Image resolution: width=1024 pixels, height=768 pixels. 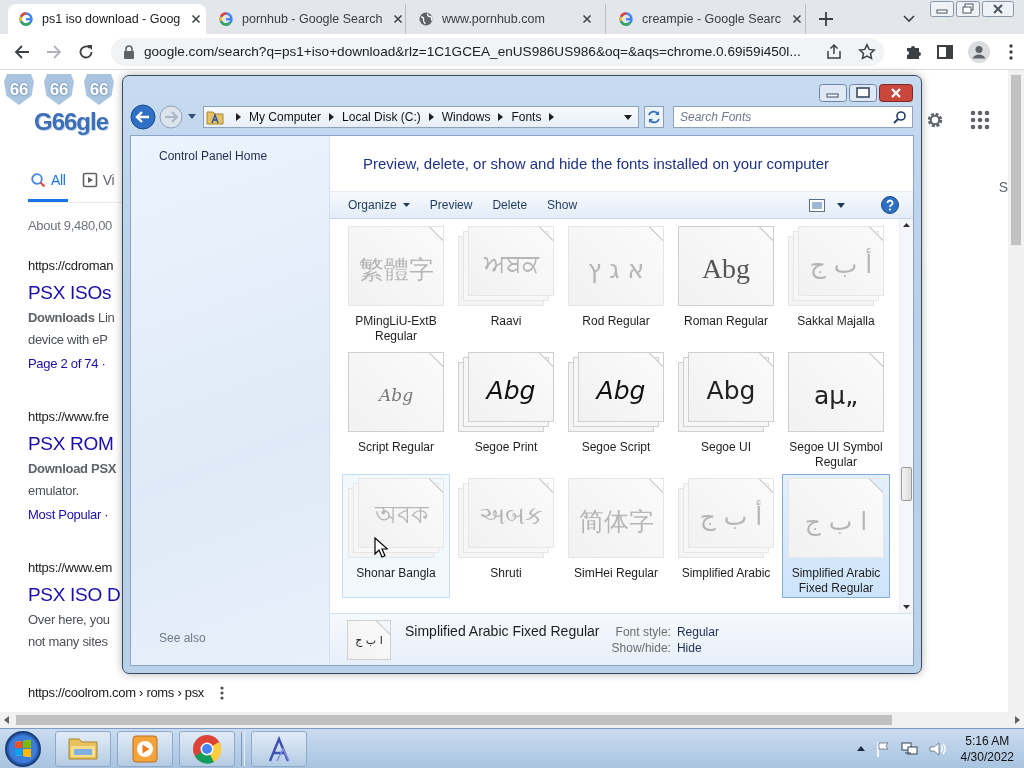 I want to click on font-item: 繁體字 PMingLiU-ExtB Regular, so click(x=396, y=284).